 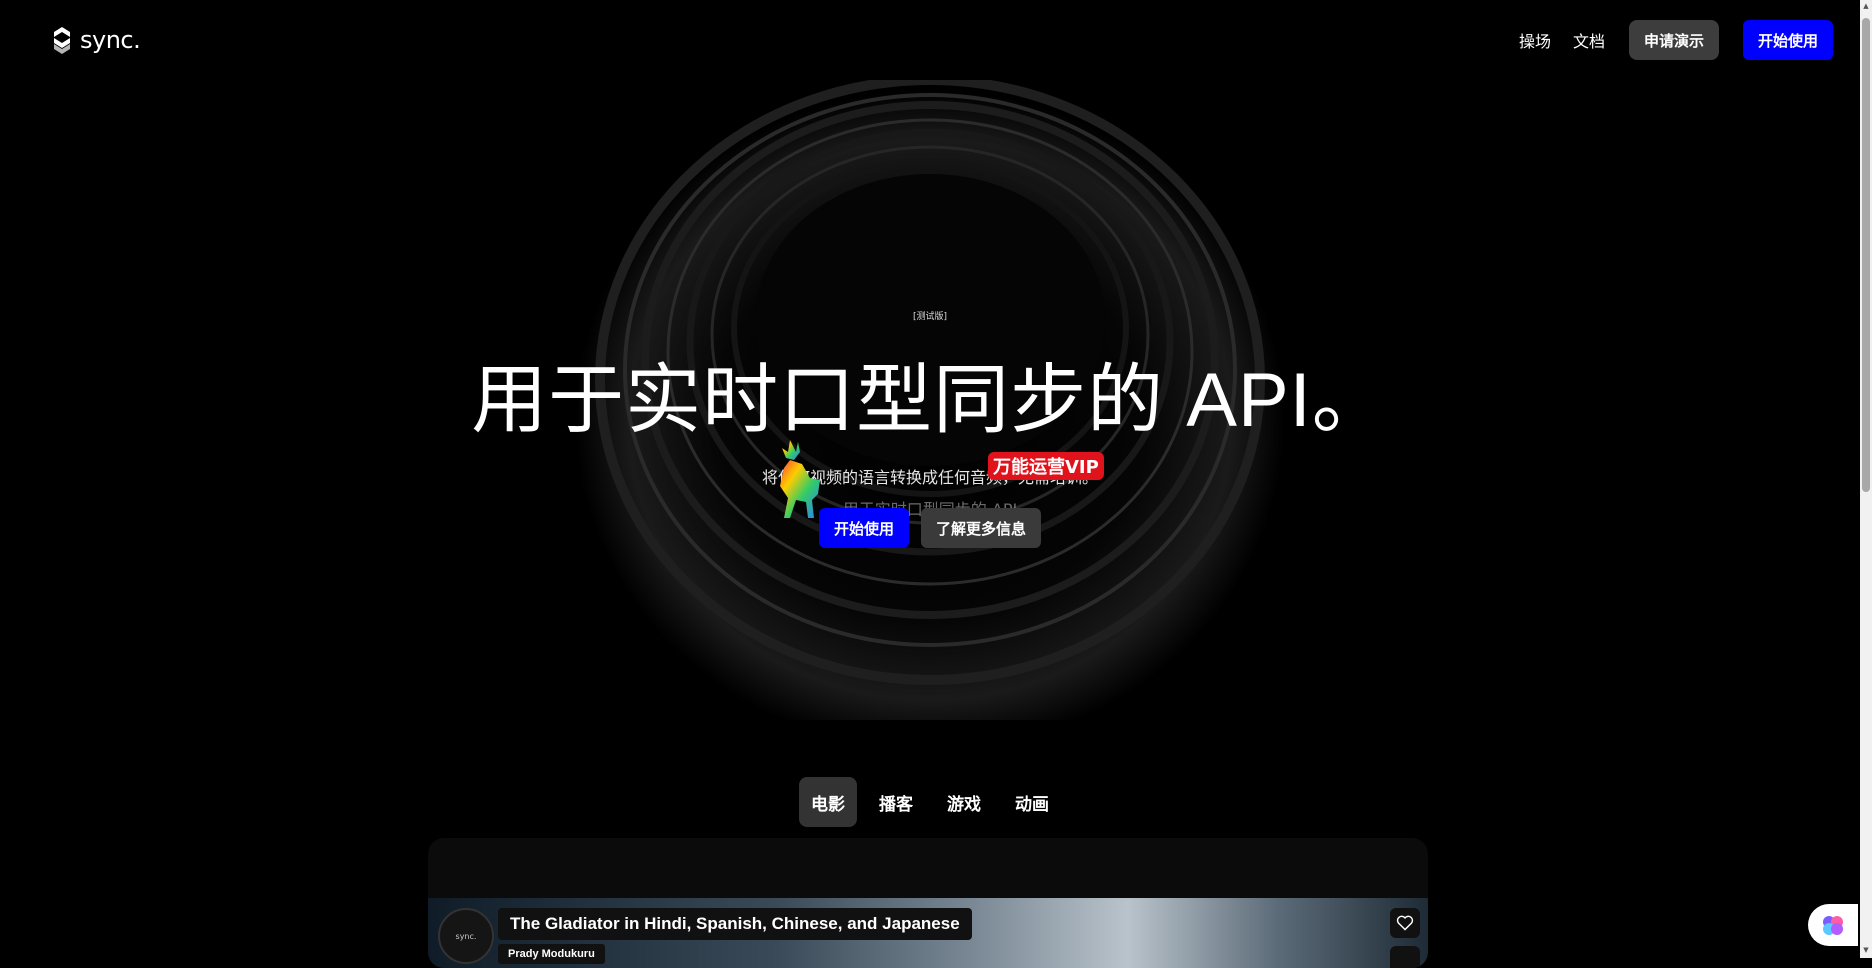 What do you see at coordinates (1589, 40) in the screenshot?
I see `nav-docs-link: 文档` at bounding box center [1589, 40].